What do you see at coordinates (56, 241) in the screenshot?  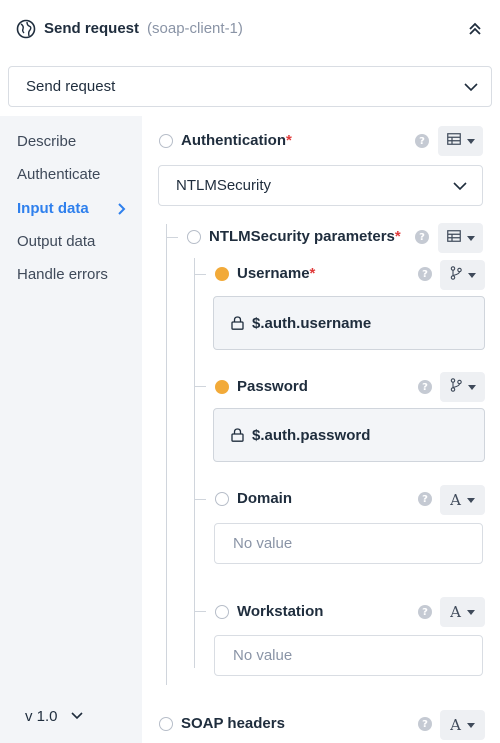 I see `sidebar-item-output-data: Output data` at bounding box center [56, 241].